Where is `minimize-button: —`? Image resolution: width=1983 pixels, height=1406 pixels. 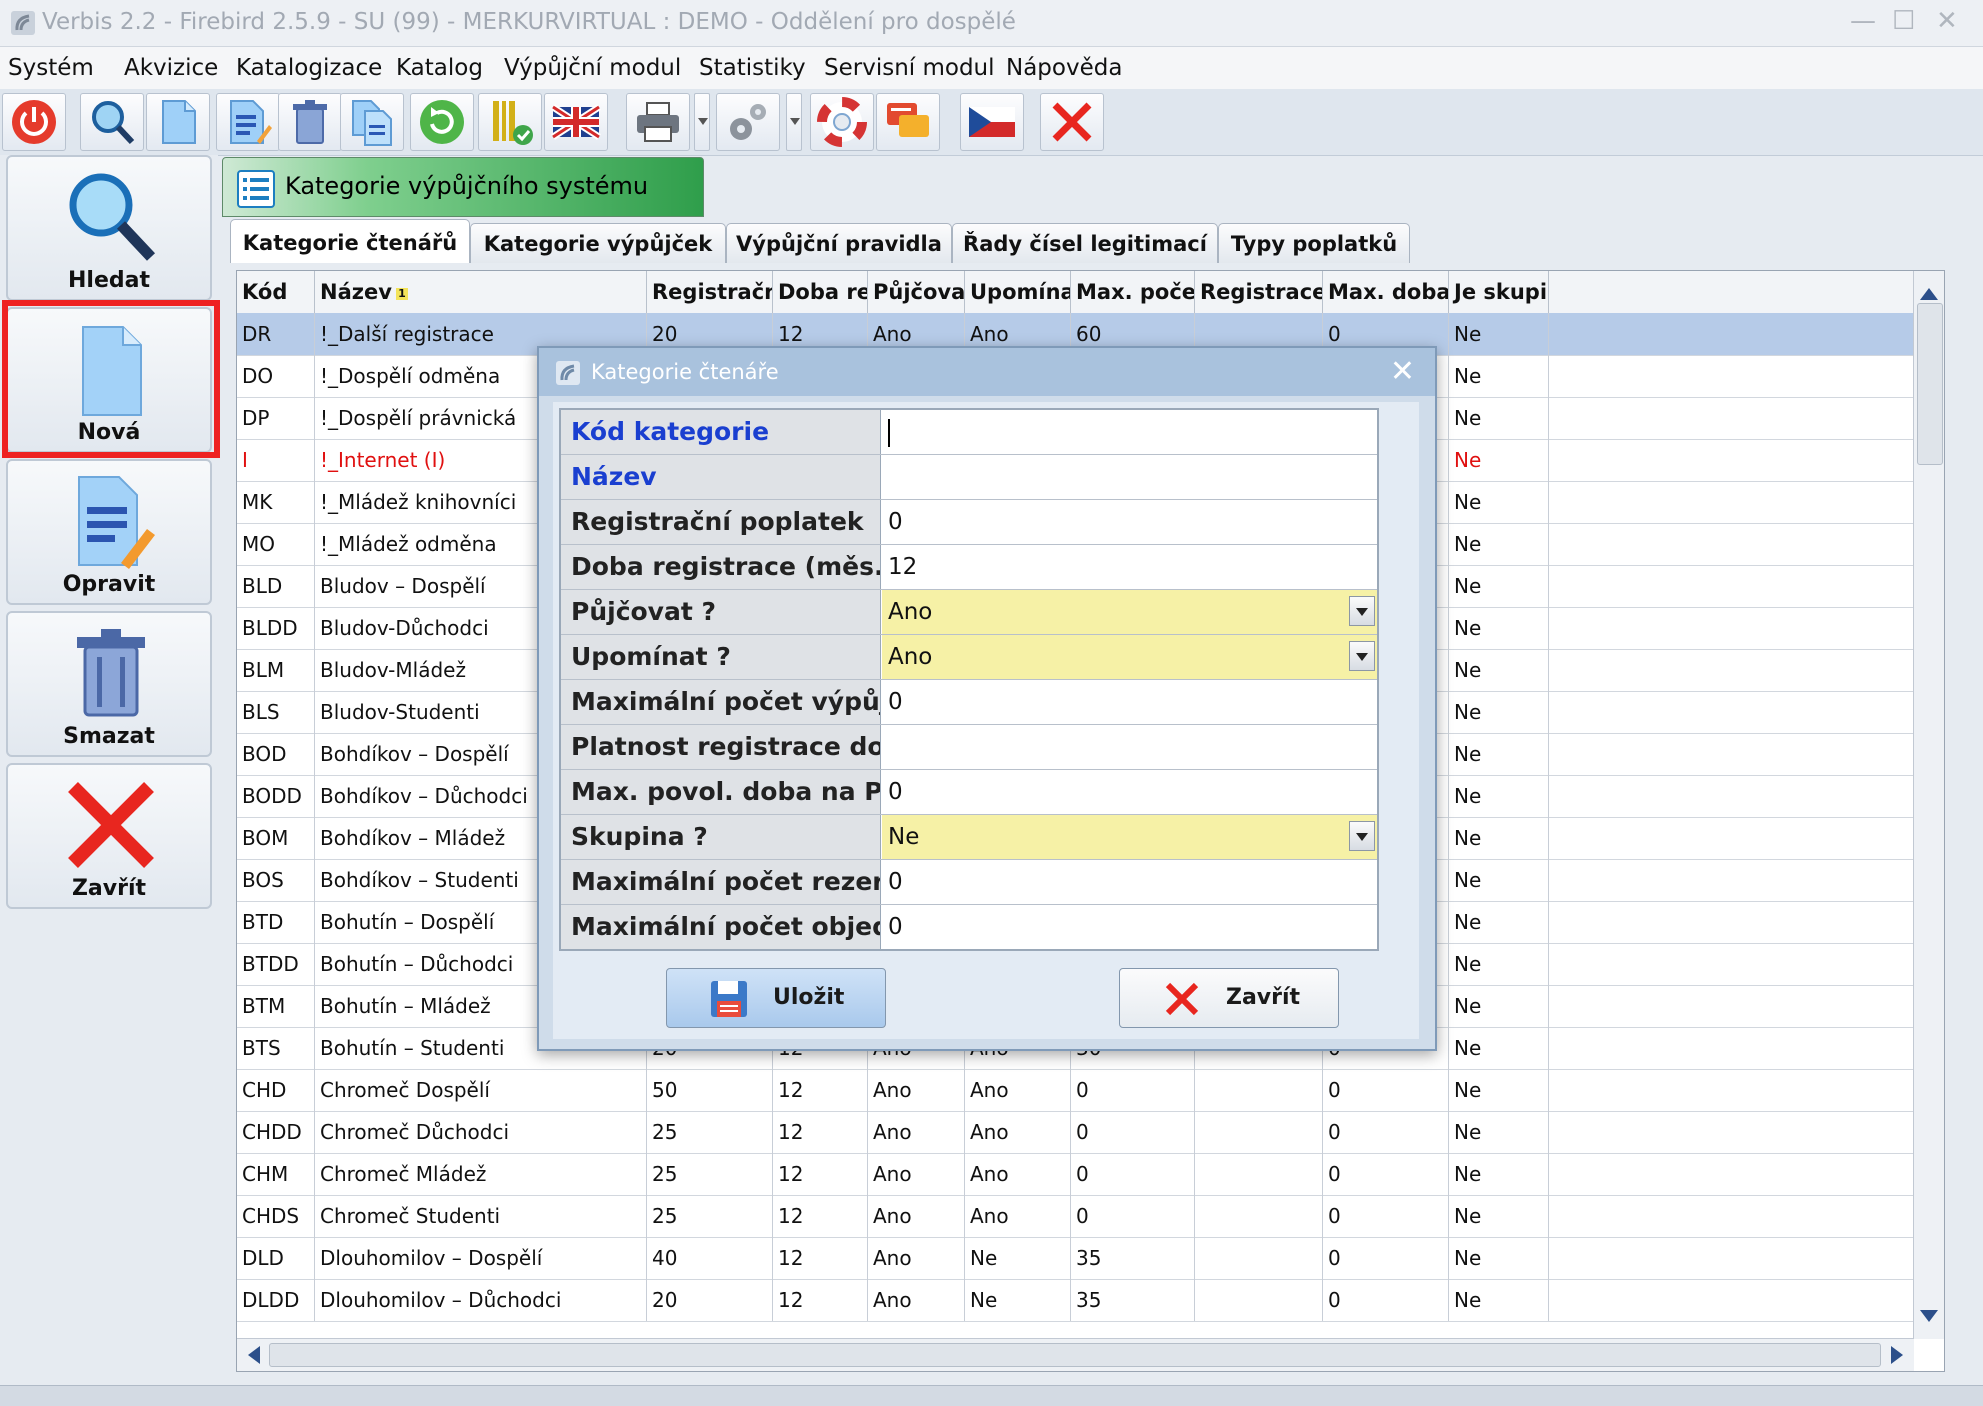 minimize-button: — is located at coordinates (1863, 21).